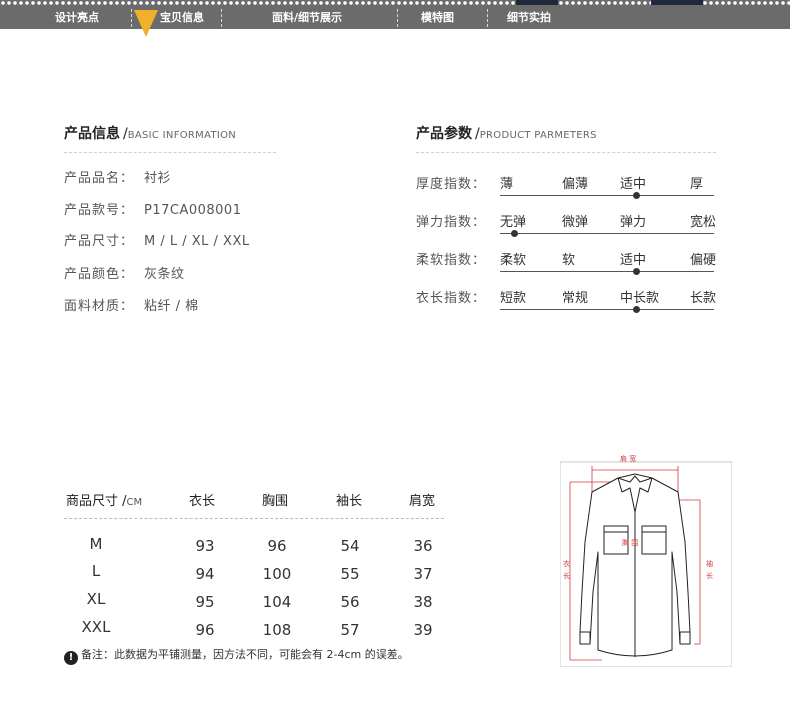 Image resolution: width=790 pixels, height=709 pixels. What do you see at coordinates (99, 178) in the screenshot?
I see `info-label: 产品品名：` at bounding box center [99, 178].